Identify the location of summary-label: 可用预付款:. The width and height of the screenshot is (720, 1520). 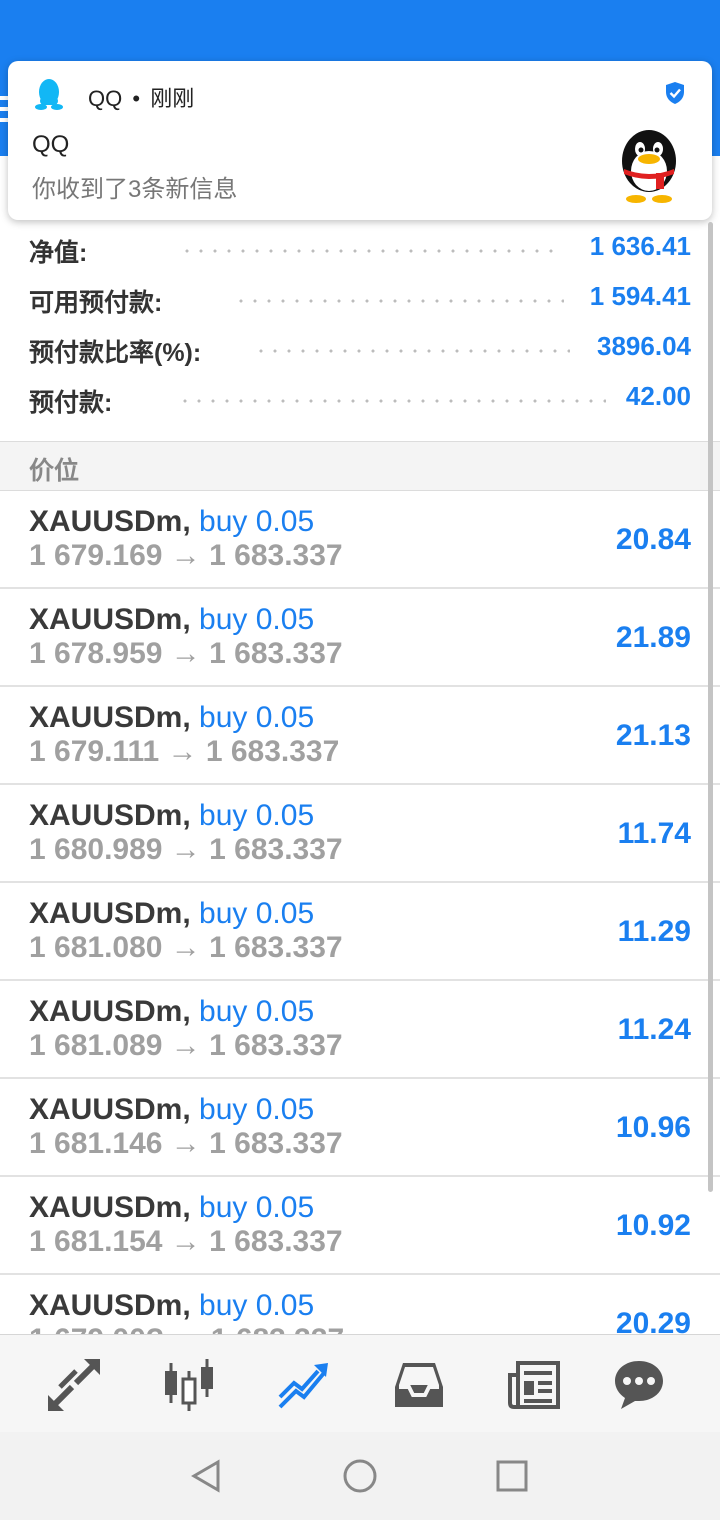
(96, 301).